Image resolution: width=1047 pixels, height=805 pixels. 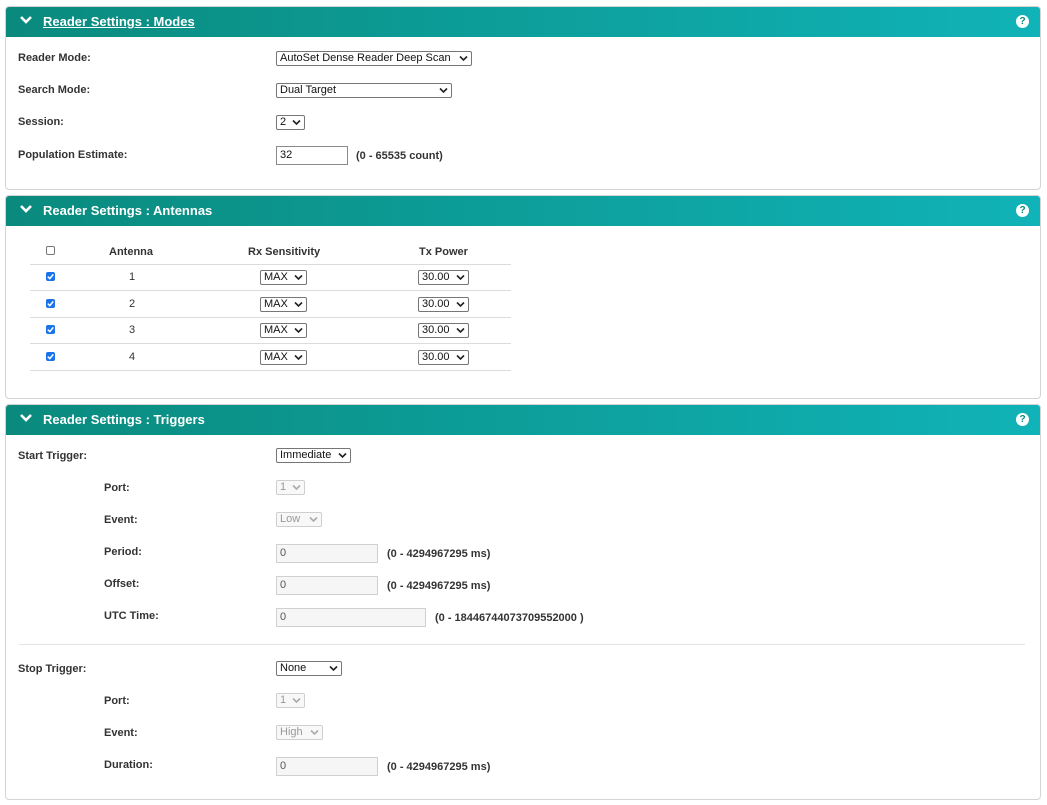 I want to click on session-label: Session:, so click(x=41, y=122).